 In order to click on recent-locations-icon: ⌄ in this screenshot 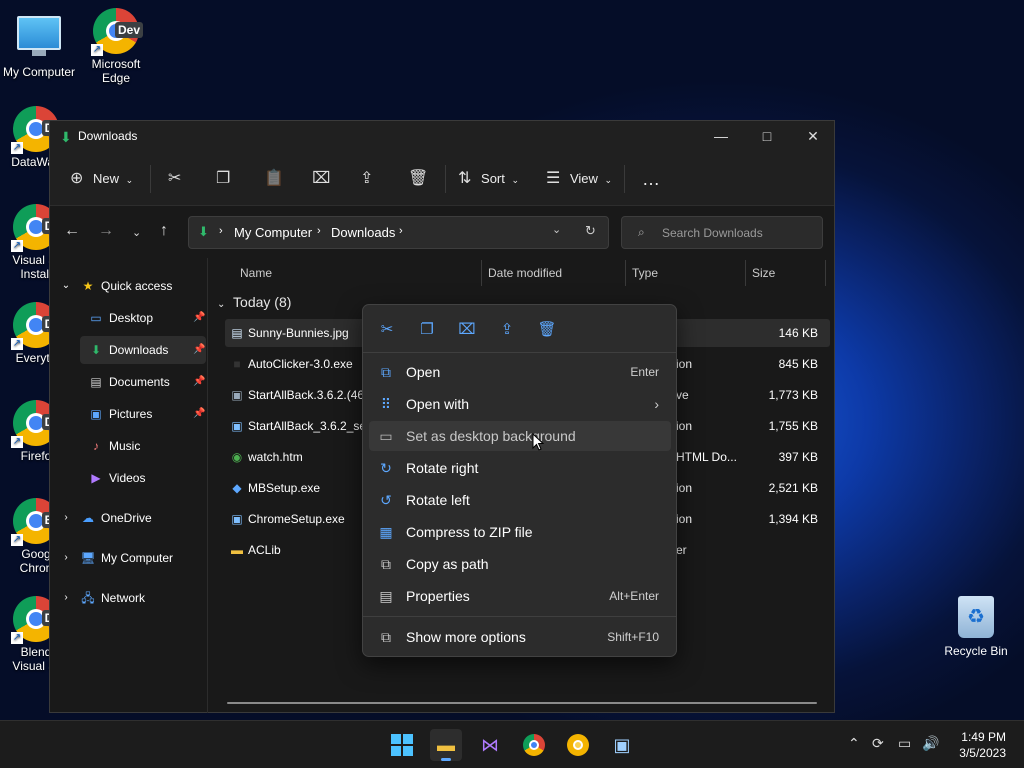, I will do `click(136, 232)`.